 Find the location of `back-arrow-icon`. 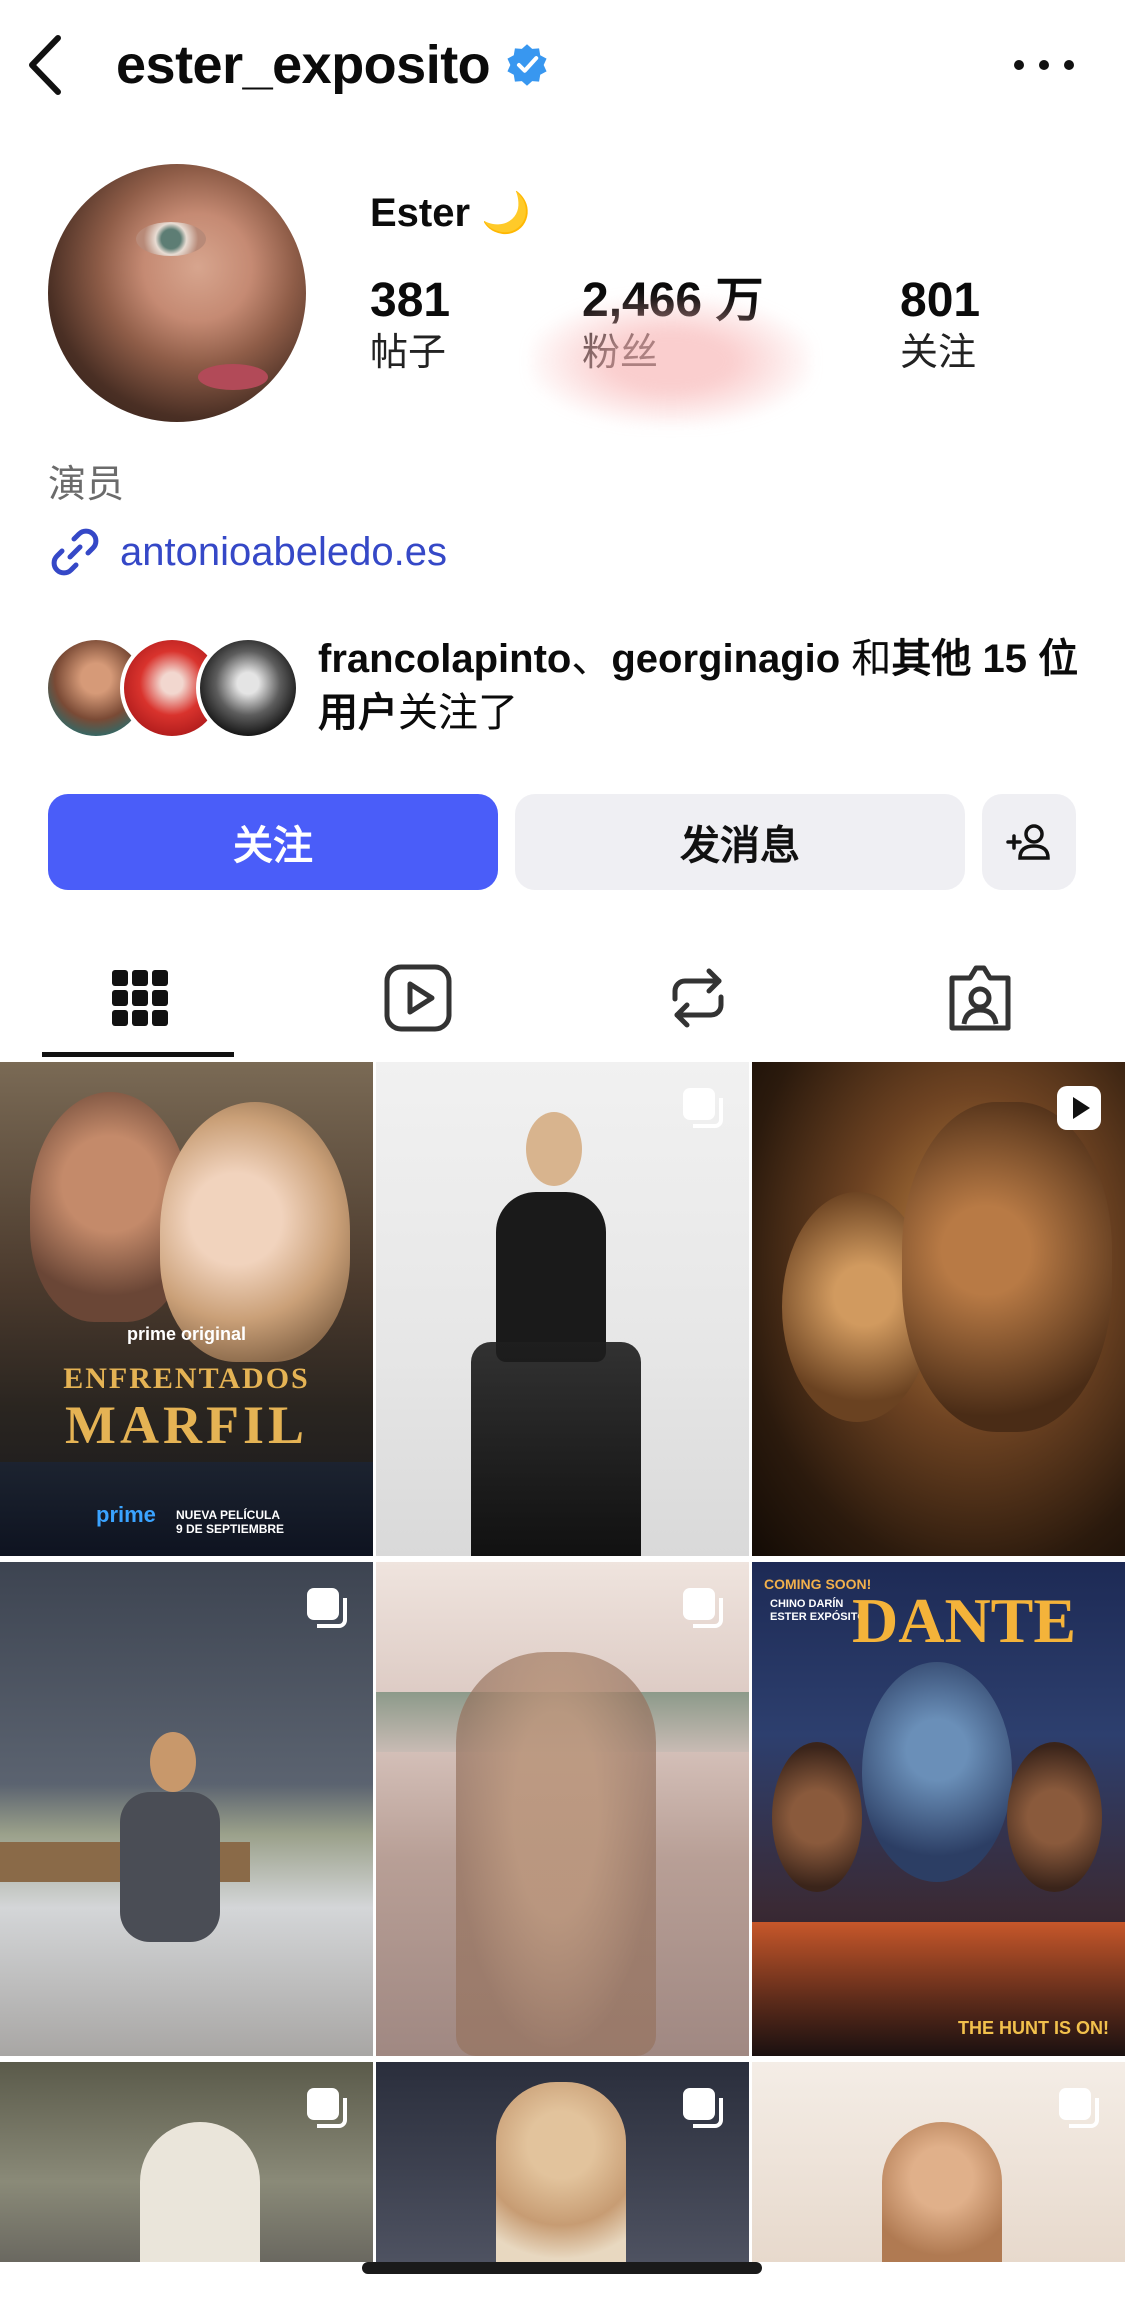

back-arrow-icon is located at coordinates (44, 65).